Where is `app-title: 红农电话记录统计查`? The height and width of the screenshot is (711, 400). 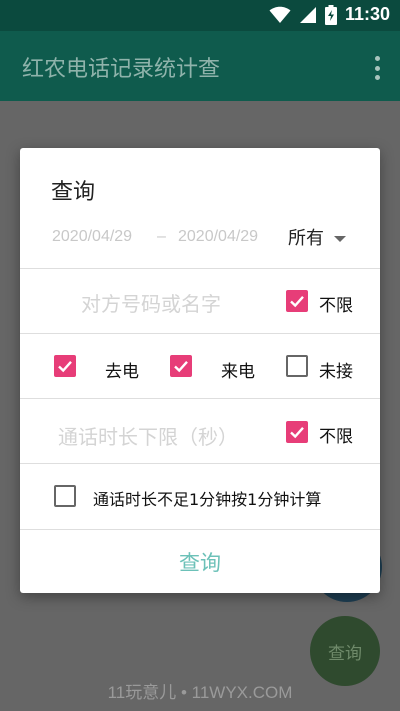
app-title: 红农电话记录统计查 is located at coordinates (121, 69).